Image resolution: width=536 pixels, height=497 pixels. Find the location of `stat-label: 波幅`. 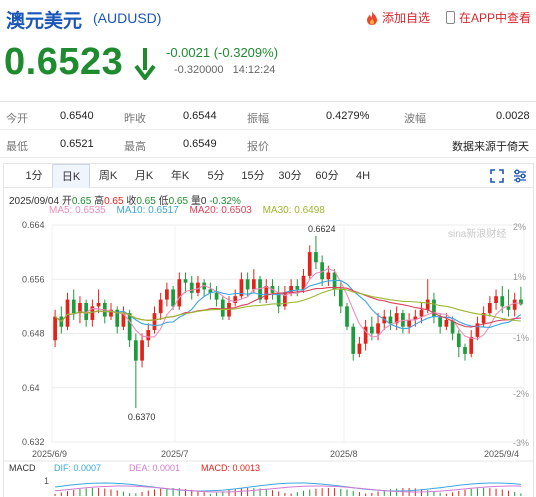

stat-label: 波幅 is located at coordinates (415, 119).